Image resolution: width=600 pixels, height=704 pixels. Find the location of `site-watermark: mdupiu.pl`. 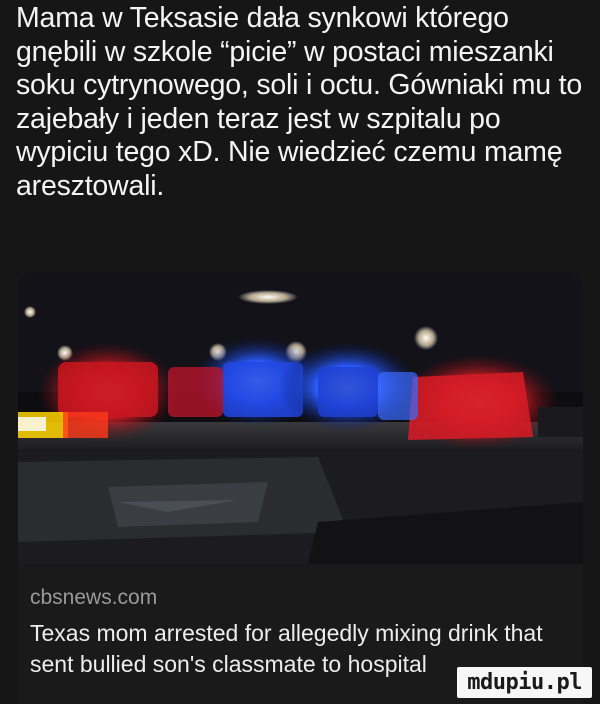

site-watermark: mdupiu.pl is located at coordinates (524, 682).